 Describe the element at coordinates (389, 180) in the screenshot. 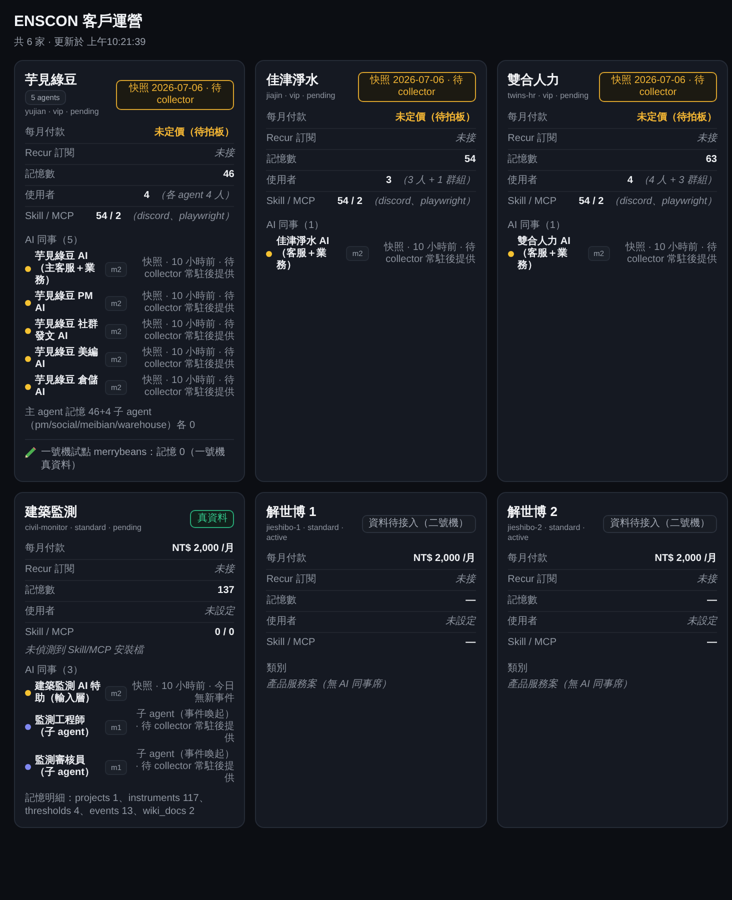

I see `field-value: 3` at that location.